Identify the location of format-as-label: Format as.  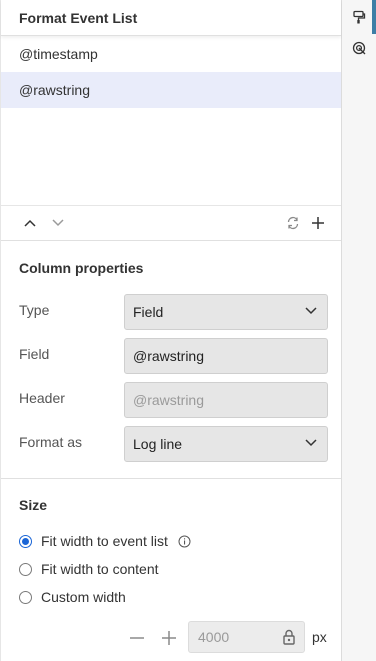
(51, 442).